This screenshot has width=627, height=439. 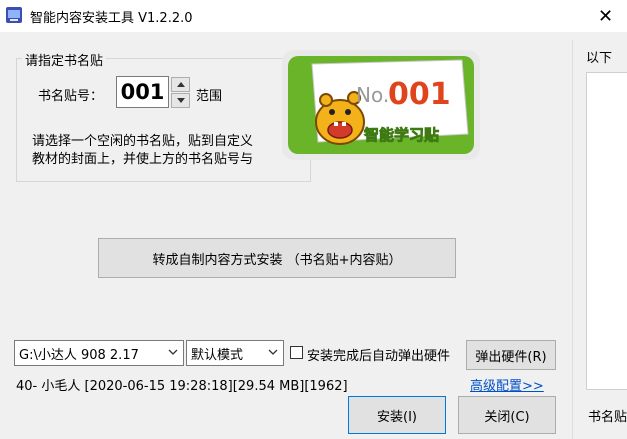 What do you see at coordinates (64, 59) in the screenshot?
I see `sticker-group-title: 请指定书名贴` at bounding box center [64, 59].